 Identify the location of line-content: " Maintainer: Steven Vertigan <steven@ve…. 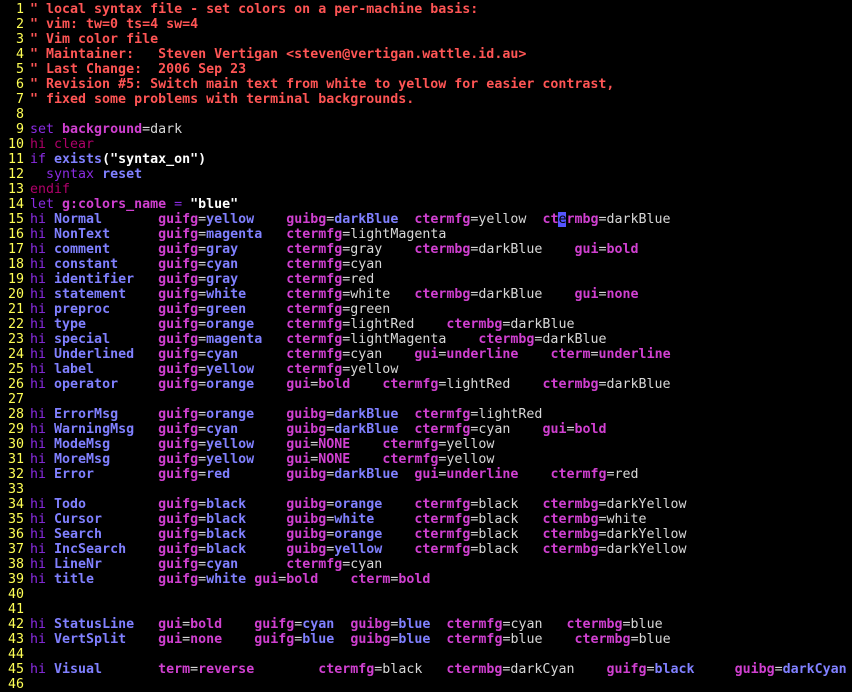
(438, 54).